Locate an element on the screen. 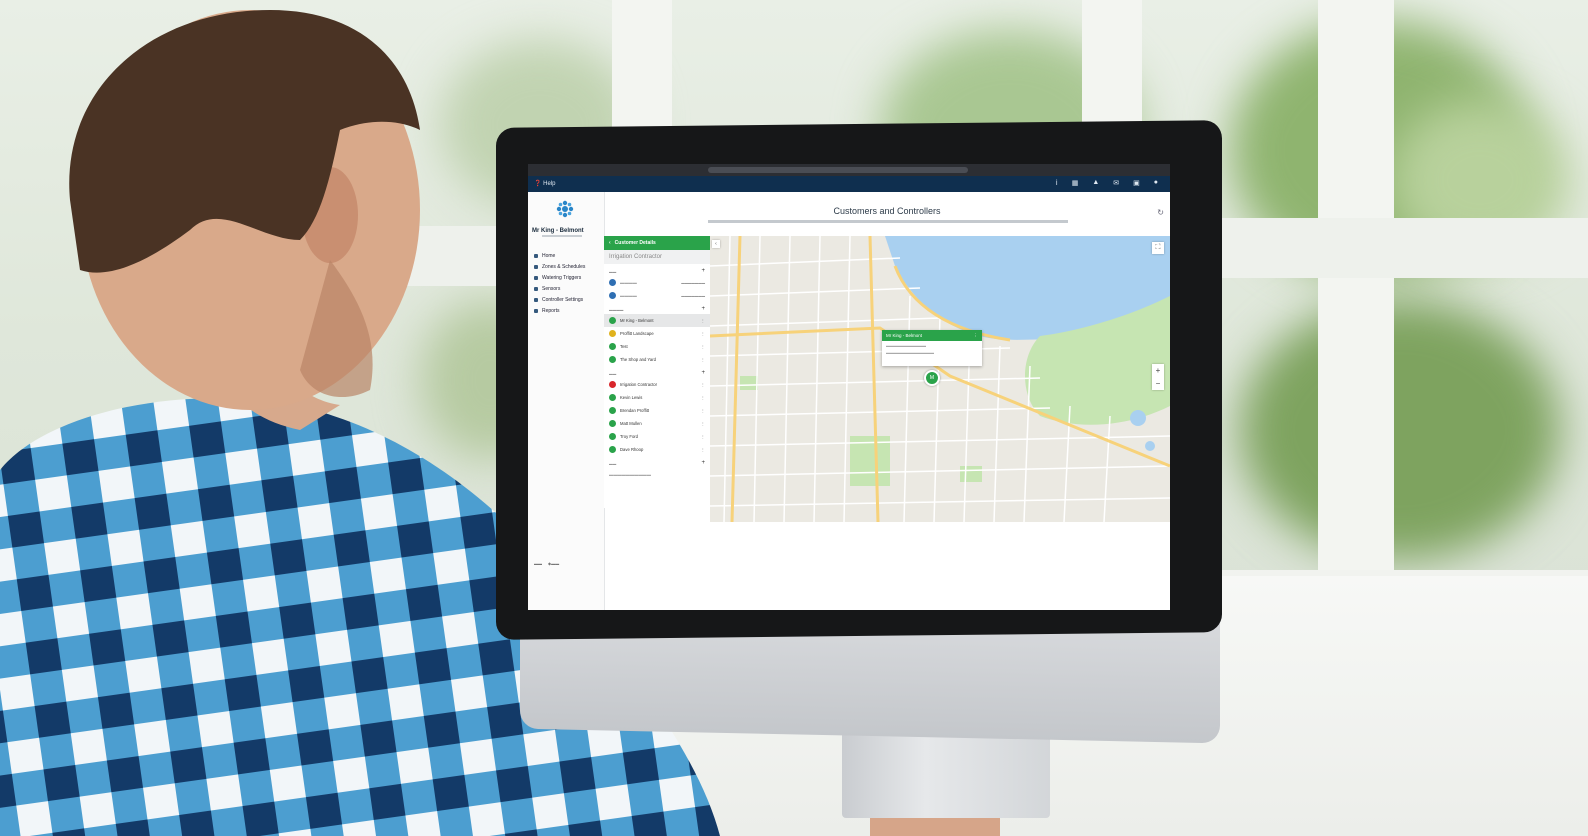 This screenshot has height=836, width=1588. controller-item: Proffitt Landscape ⋮ is located at coordinates (657, 333).